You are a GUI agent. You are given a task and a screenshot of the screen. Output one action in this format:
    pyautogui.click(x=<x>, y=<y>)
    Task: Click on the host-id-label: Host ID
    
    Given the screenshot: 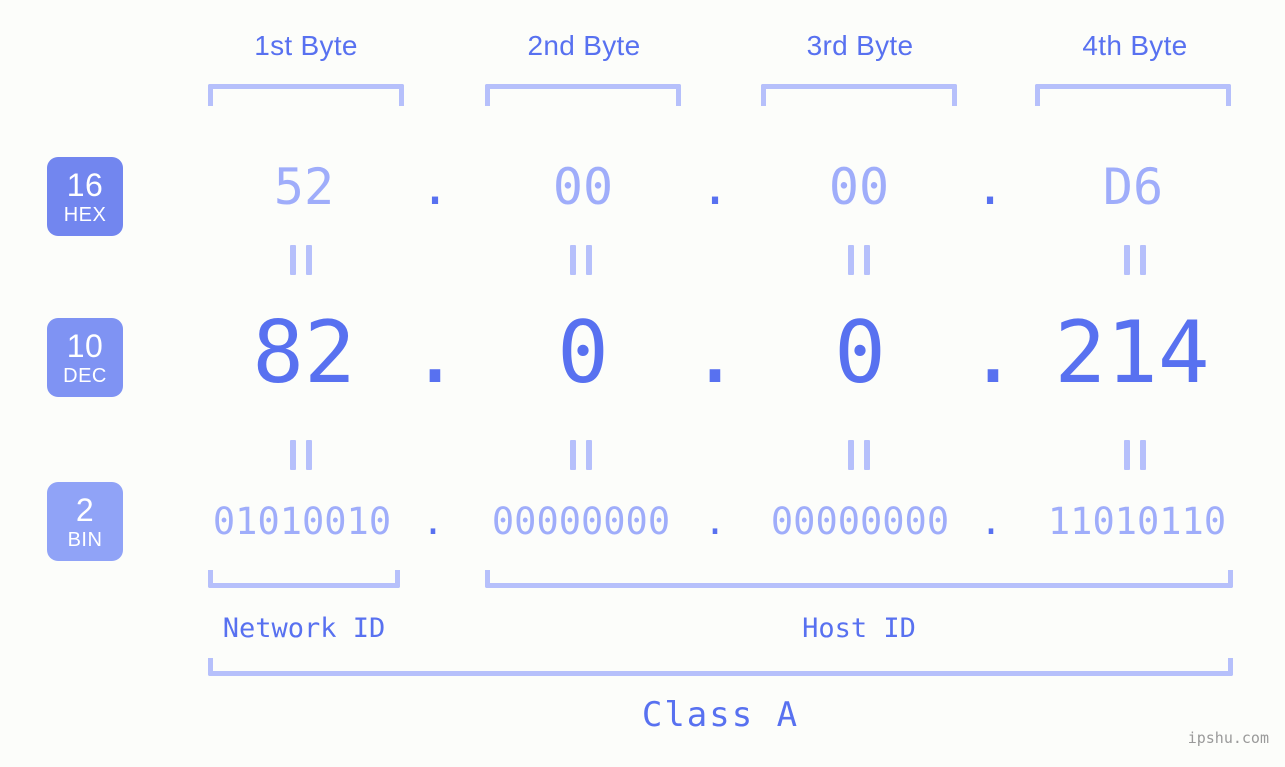 What is the action you would take?
    pyautogui.click(x=859, y=628)
    